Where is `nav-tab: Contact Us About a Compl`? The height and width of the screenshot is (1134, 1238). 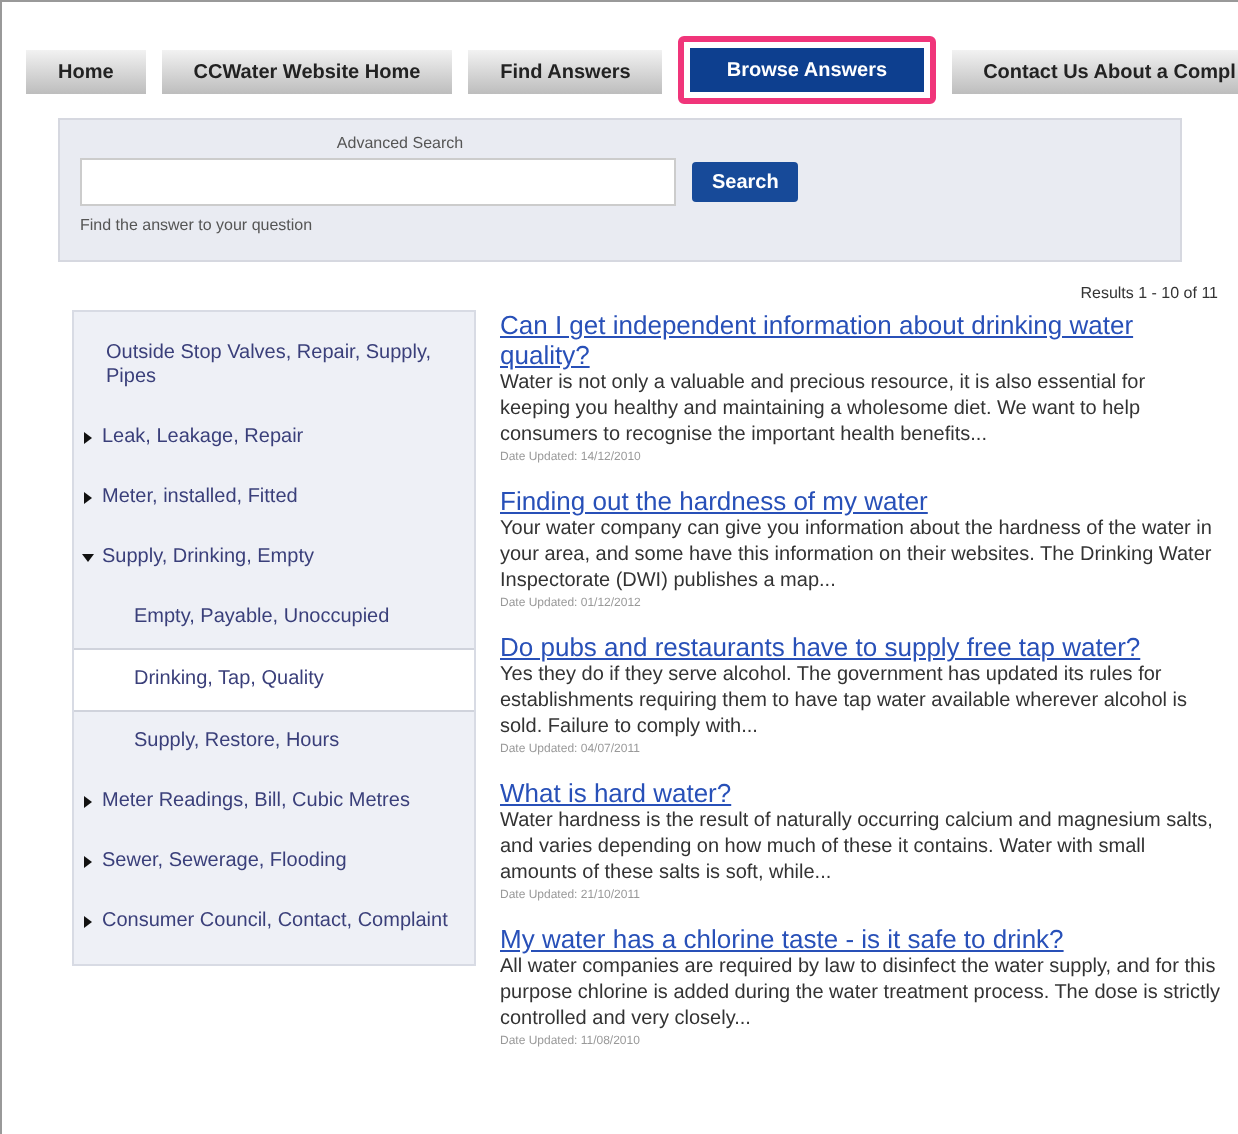
nav-tab: Contact Us About a Compl is located at coordinates (1094, 72).